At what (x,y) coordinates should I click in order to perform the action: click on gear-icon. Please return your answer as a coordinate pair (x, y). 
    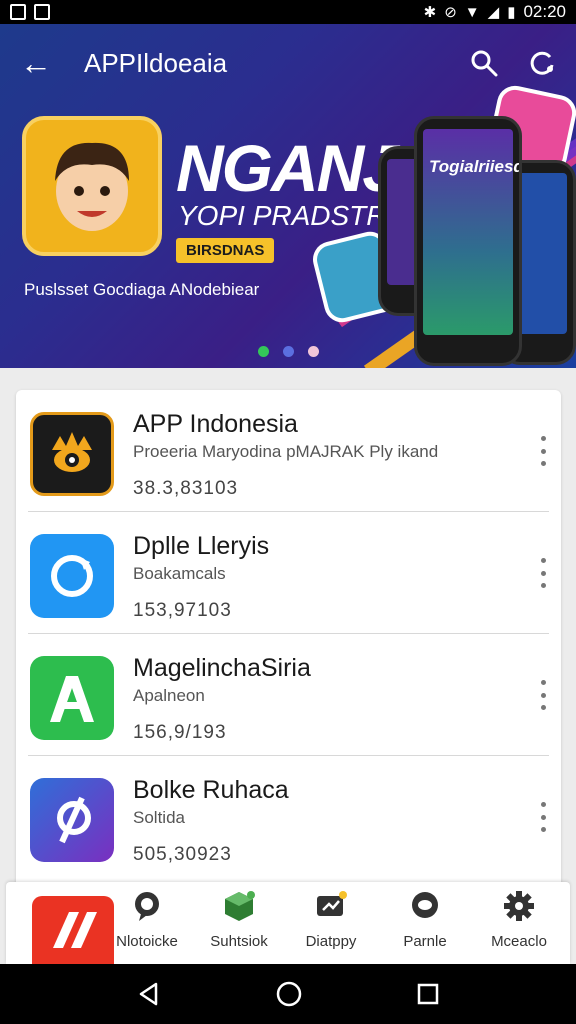
    Looking at the image, I should click on (519, 906).